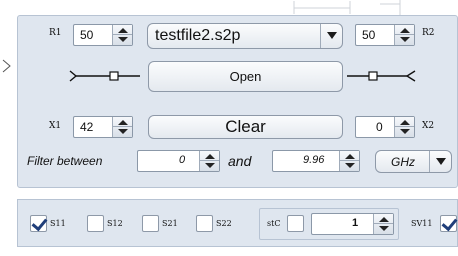 This screenshot has height=256, width=458. I want to click on stc-group: stC 1, so click(329, 224).